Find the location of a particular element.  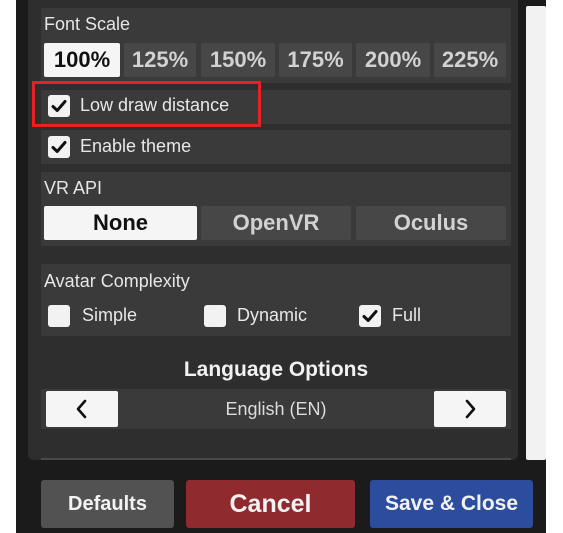

avatar-complexity-label: Avatar Complexity is located at coordinates (117, 281).